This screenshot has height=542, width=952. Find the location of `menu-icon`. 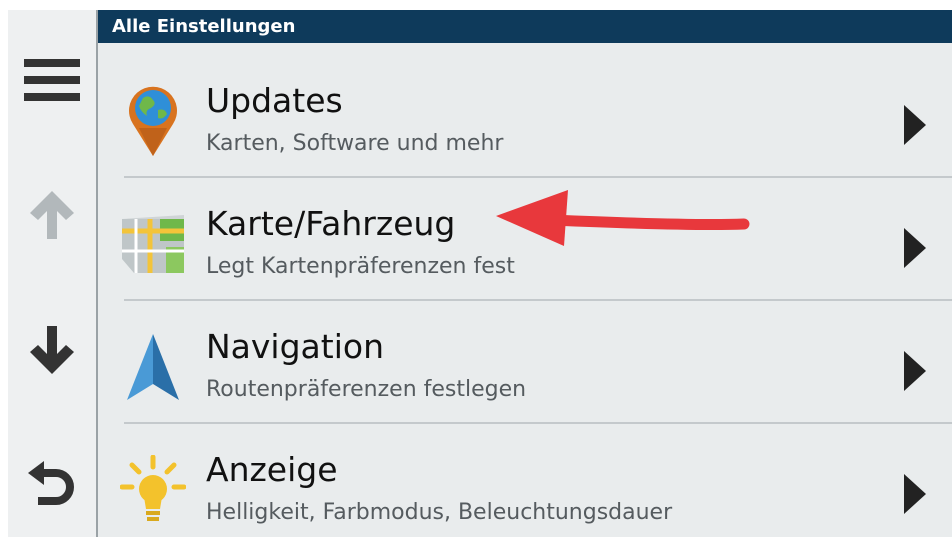

menu-icon is located at coordinates (52, 80).